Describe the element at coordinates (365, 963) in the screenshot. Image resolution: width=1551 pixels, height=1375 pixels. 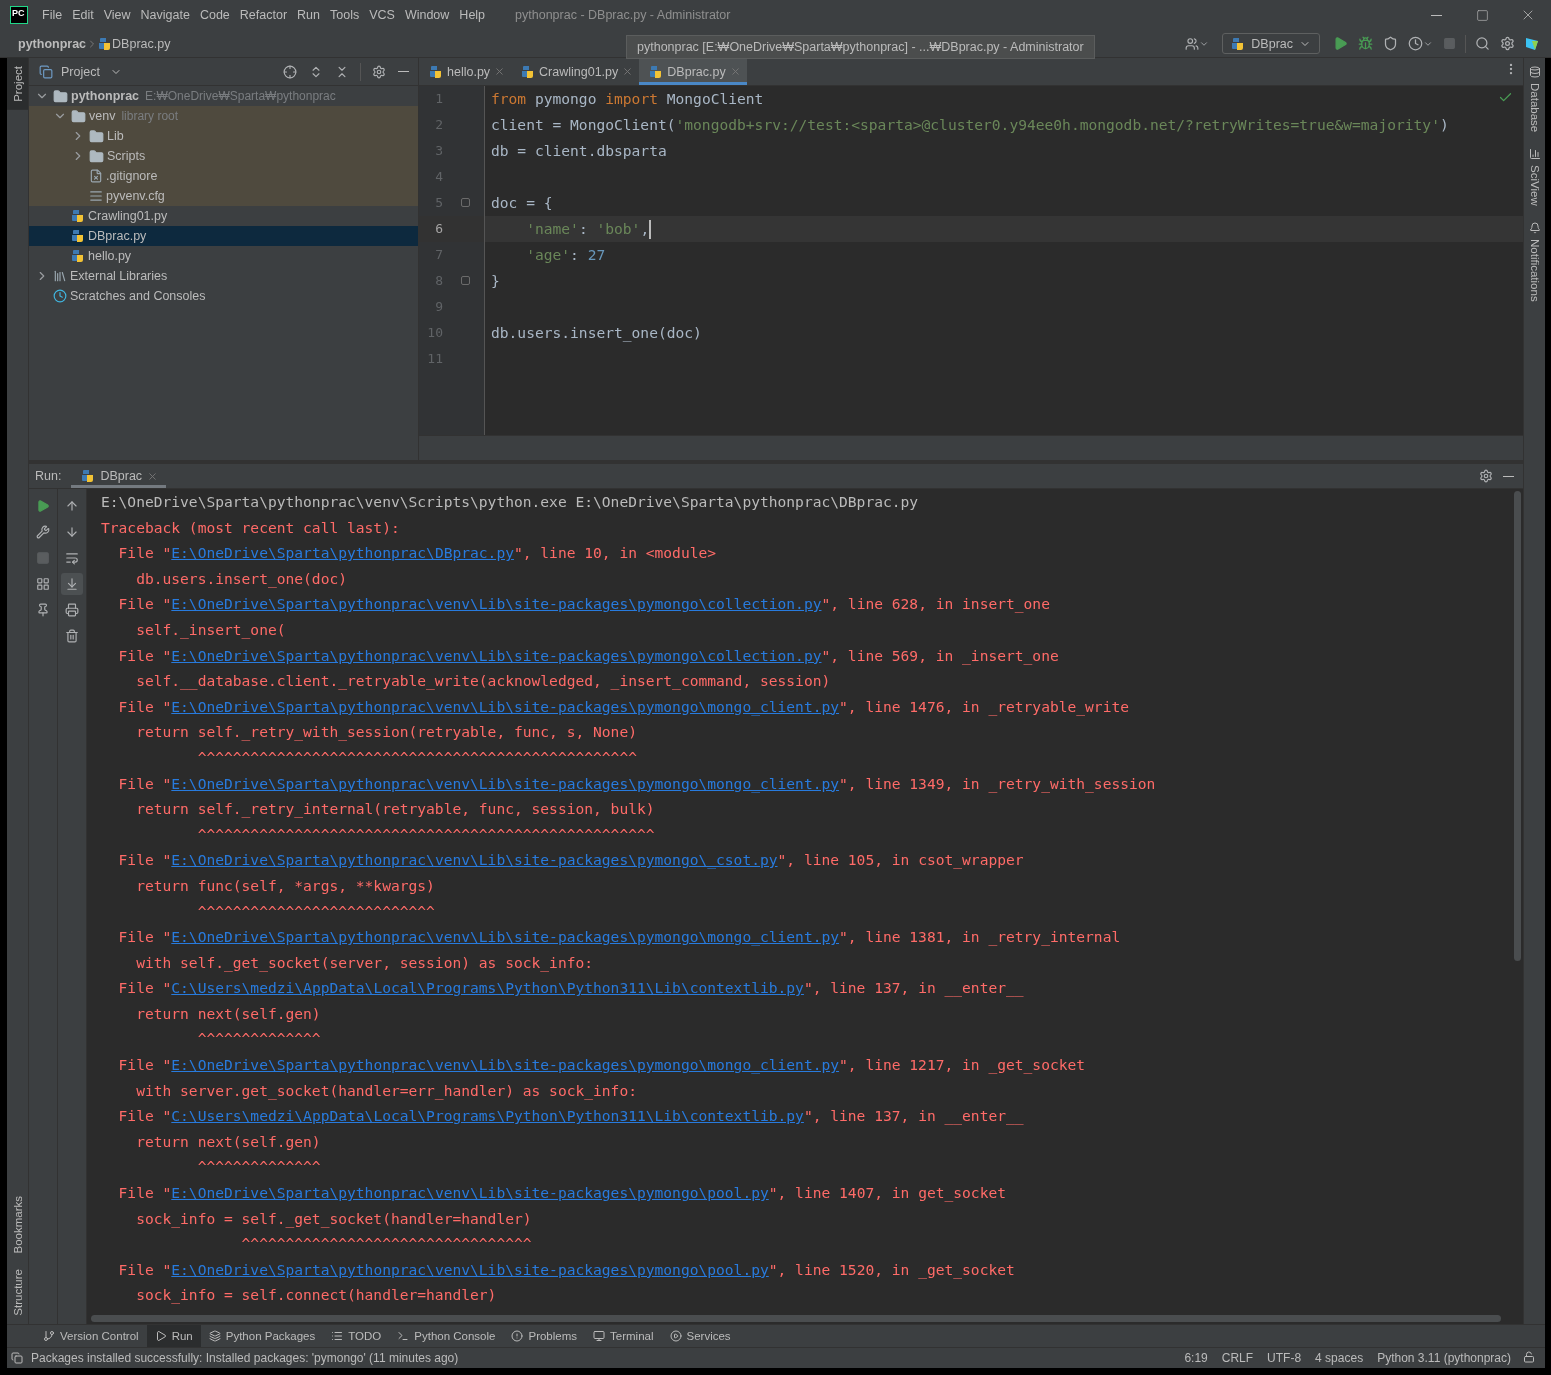
I see `console-line: with self._get_socket(server, session) as sock_info:` at that location.